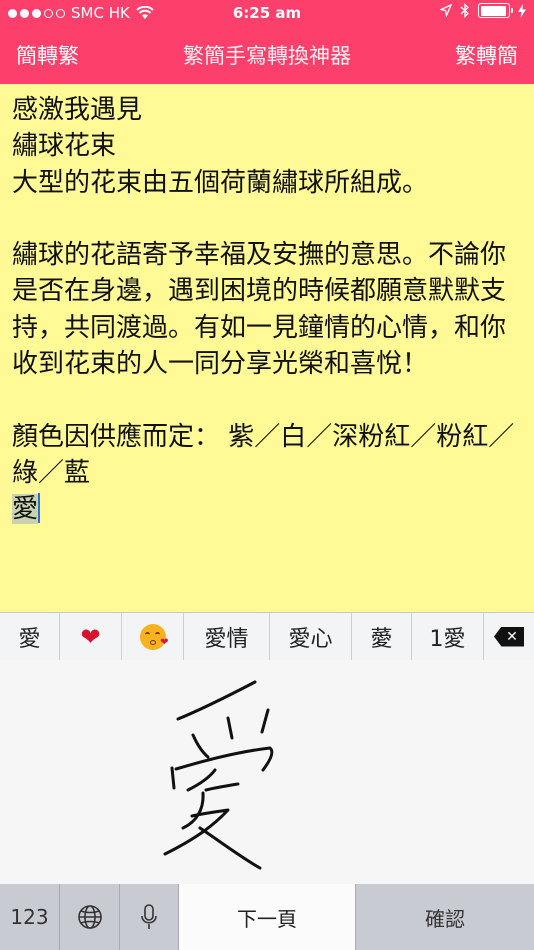 The width and height of the screenshot is (534, 950). I want to click on charging-bolt-icon, so click(522, 10).